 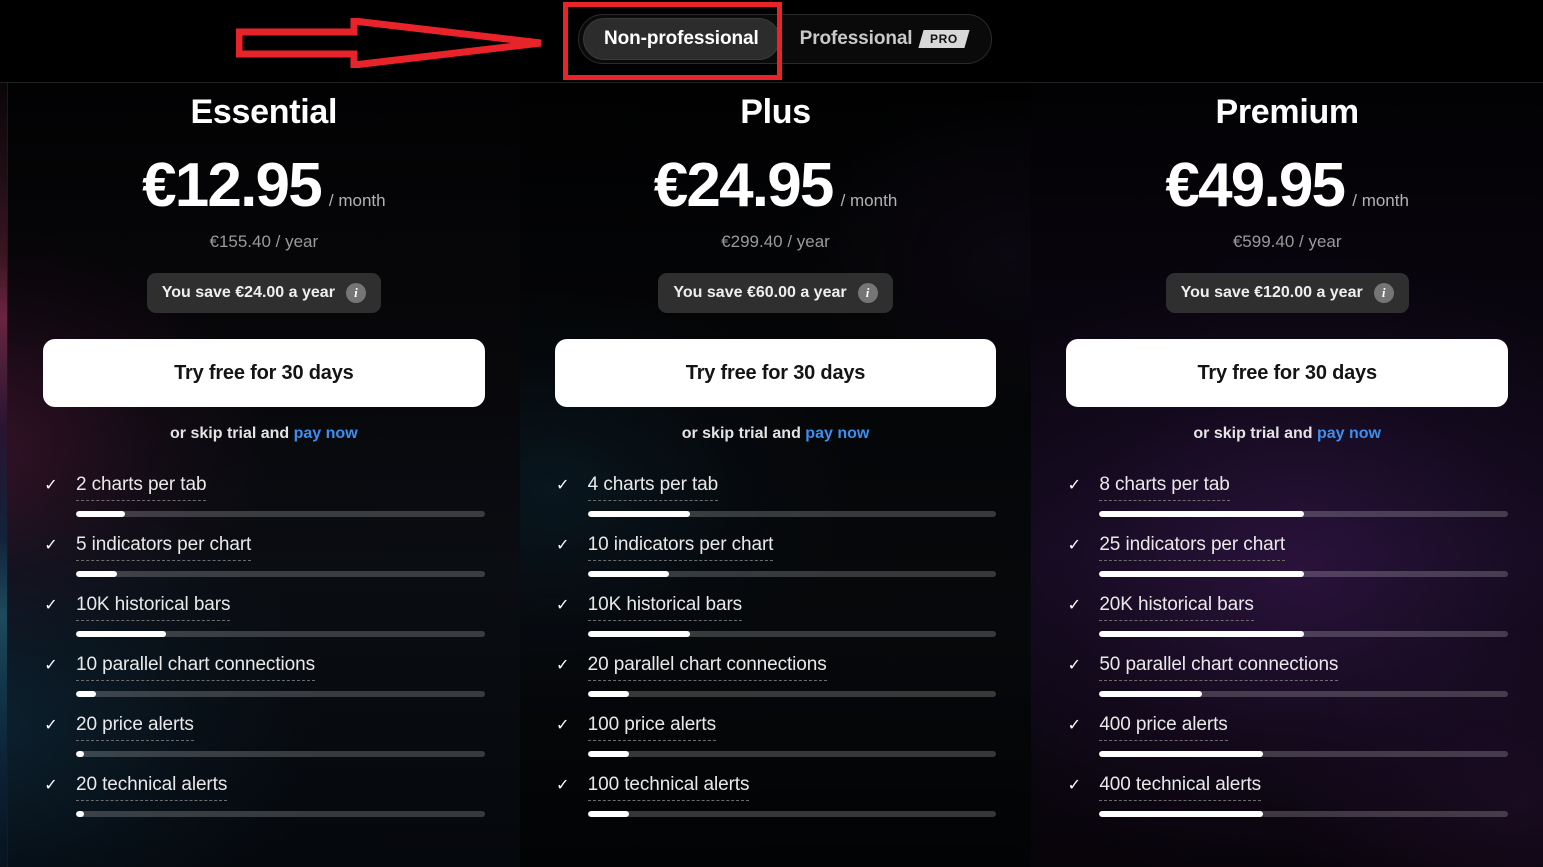 I want to click on feature-label: 100 technical alerts, so click(x=668, y=787).